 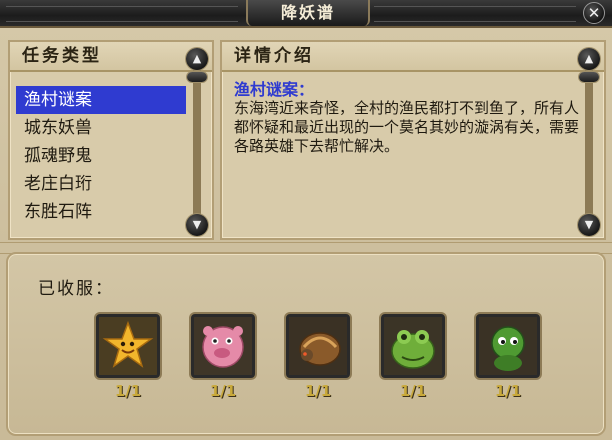 What do you see at coordinates (111, 57) in the screenshot?
I see `task-type-header: 任务类型` at bounding box center [111, 57].